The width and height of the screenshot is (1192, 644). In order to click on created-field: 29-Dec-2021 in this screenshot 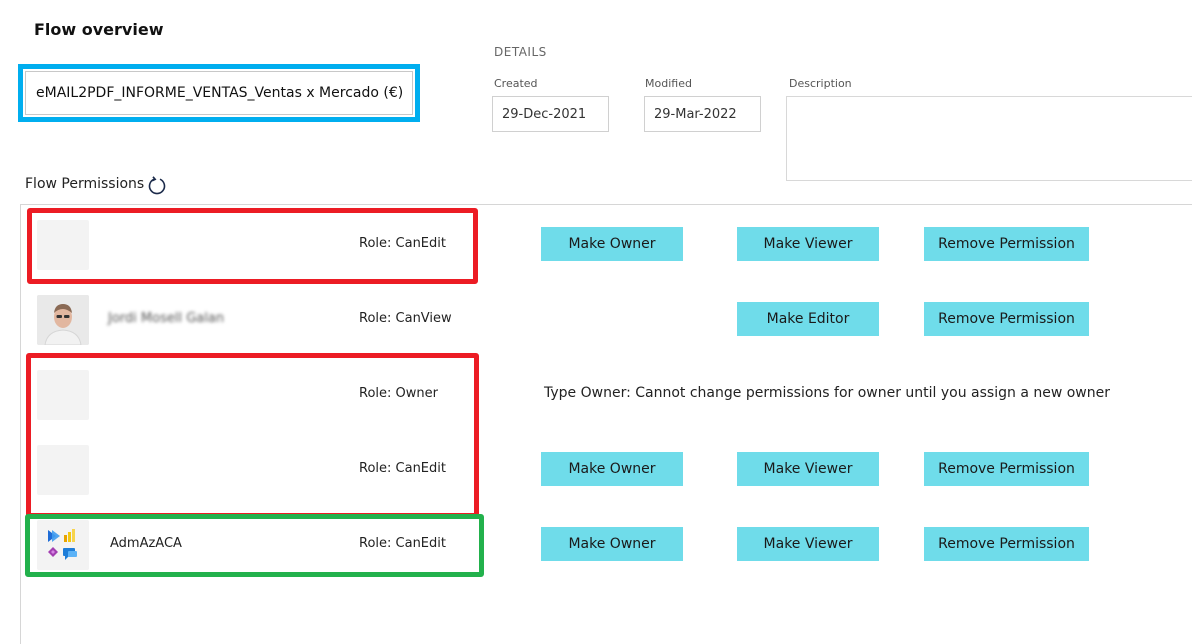, I will do `click(550, 114)`.